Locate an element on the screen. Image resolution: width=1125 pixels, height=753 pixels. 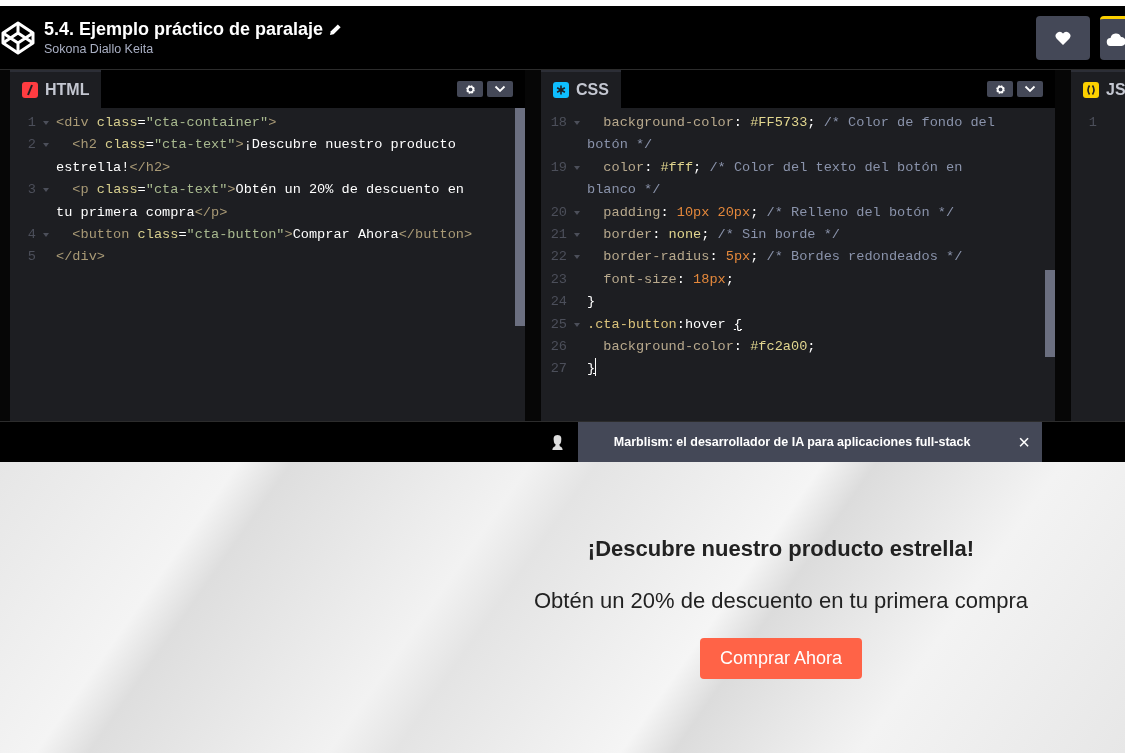
pencil-icon is located at coordinates (336, 29).